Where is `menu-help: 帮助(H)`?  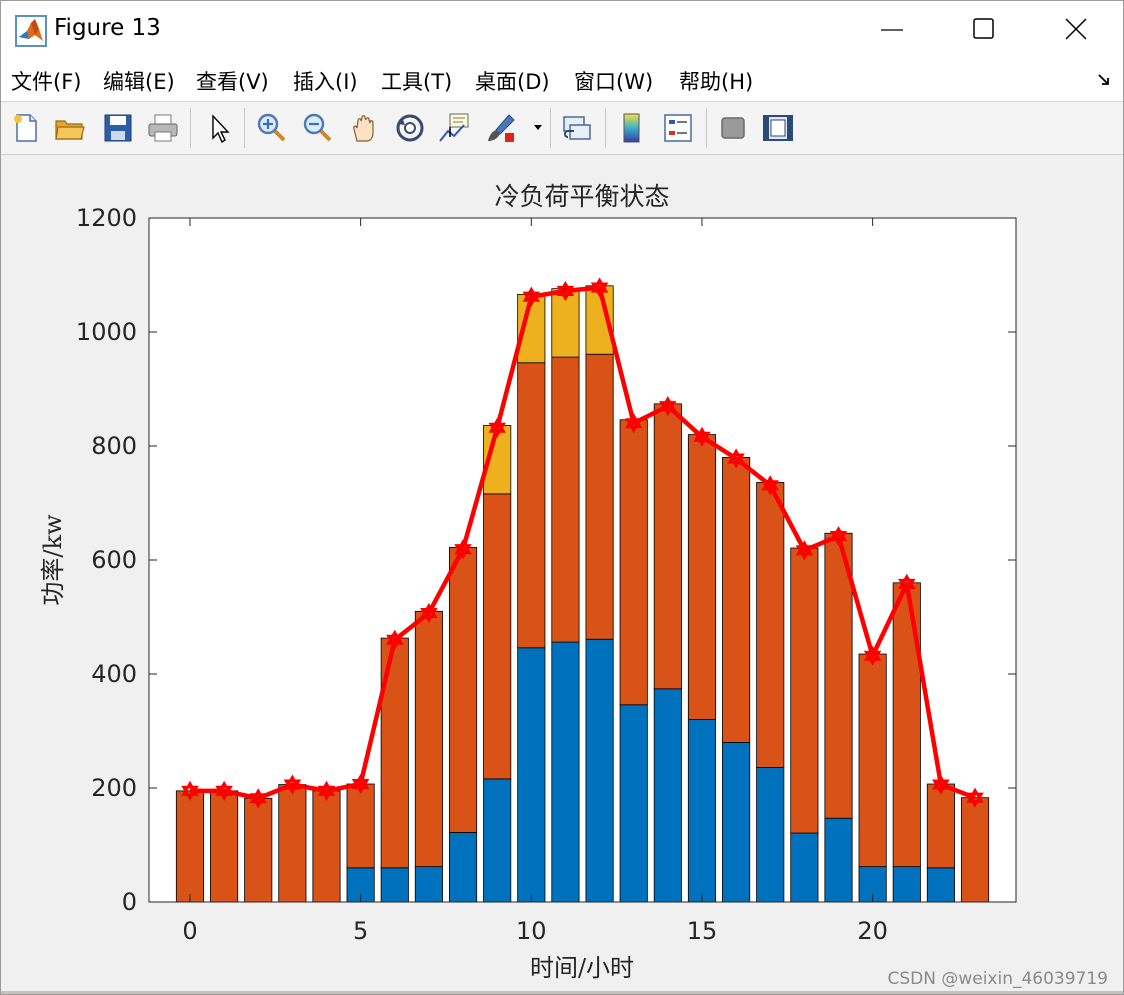 menu-help: 帮助(H) is located at coordinates (716, 81).